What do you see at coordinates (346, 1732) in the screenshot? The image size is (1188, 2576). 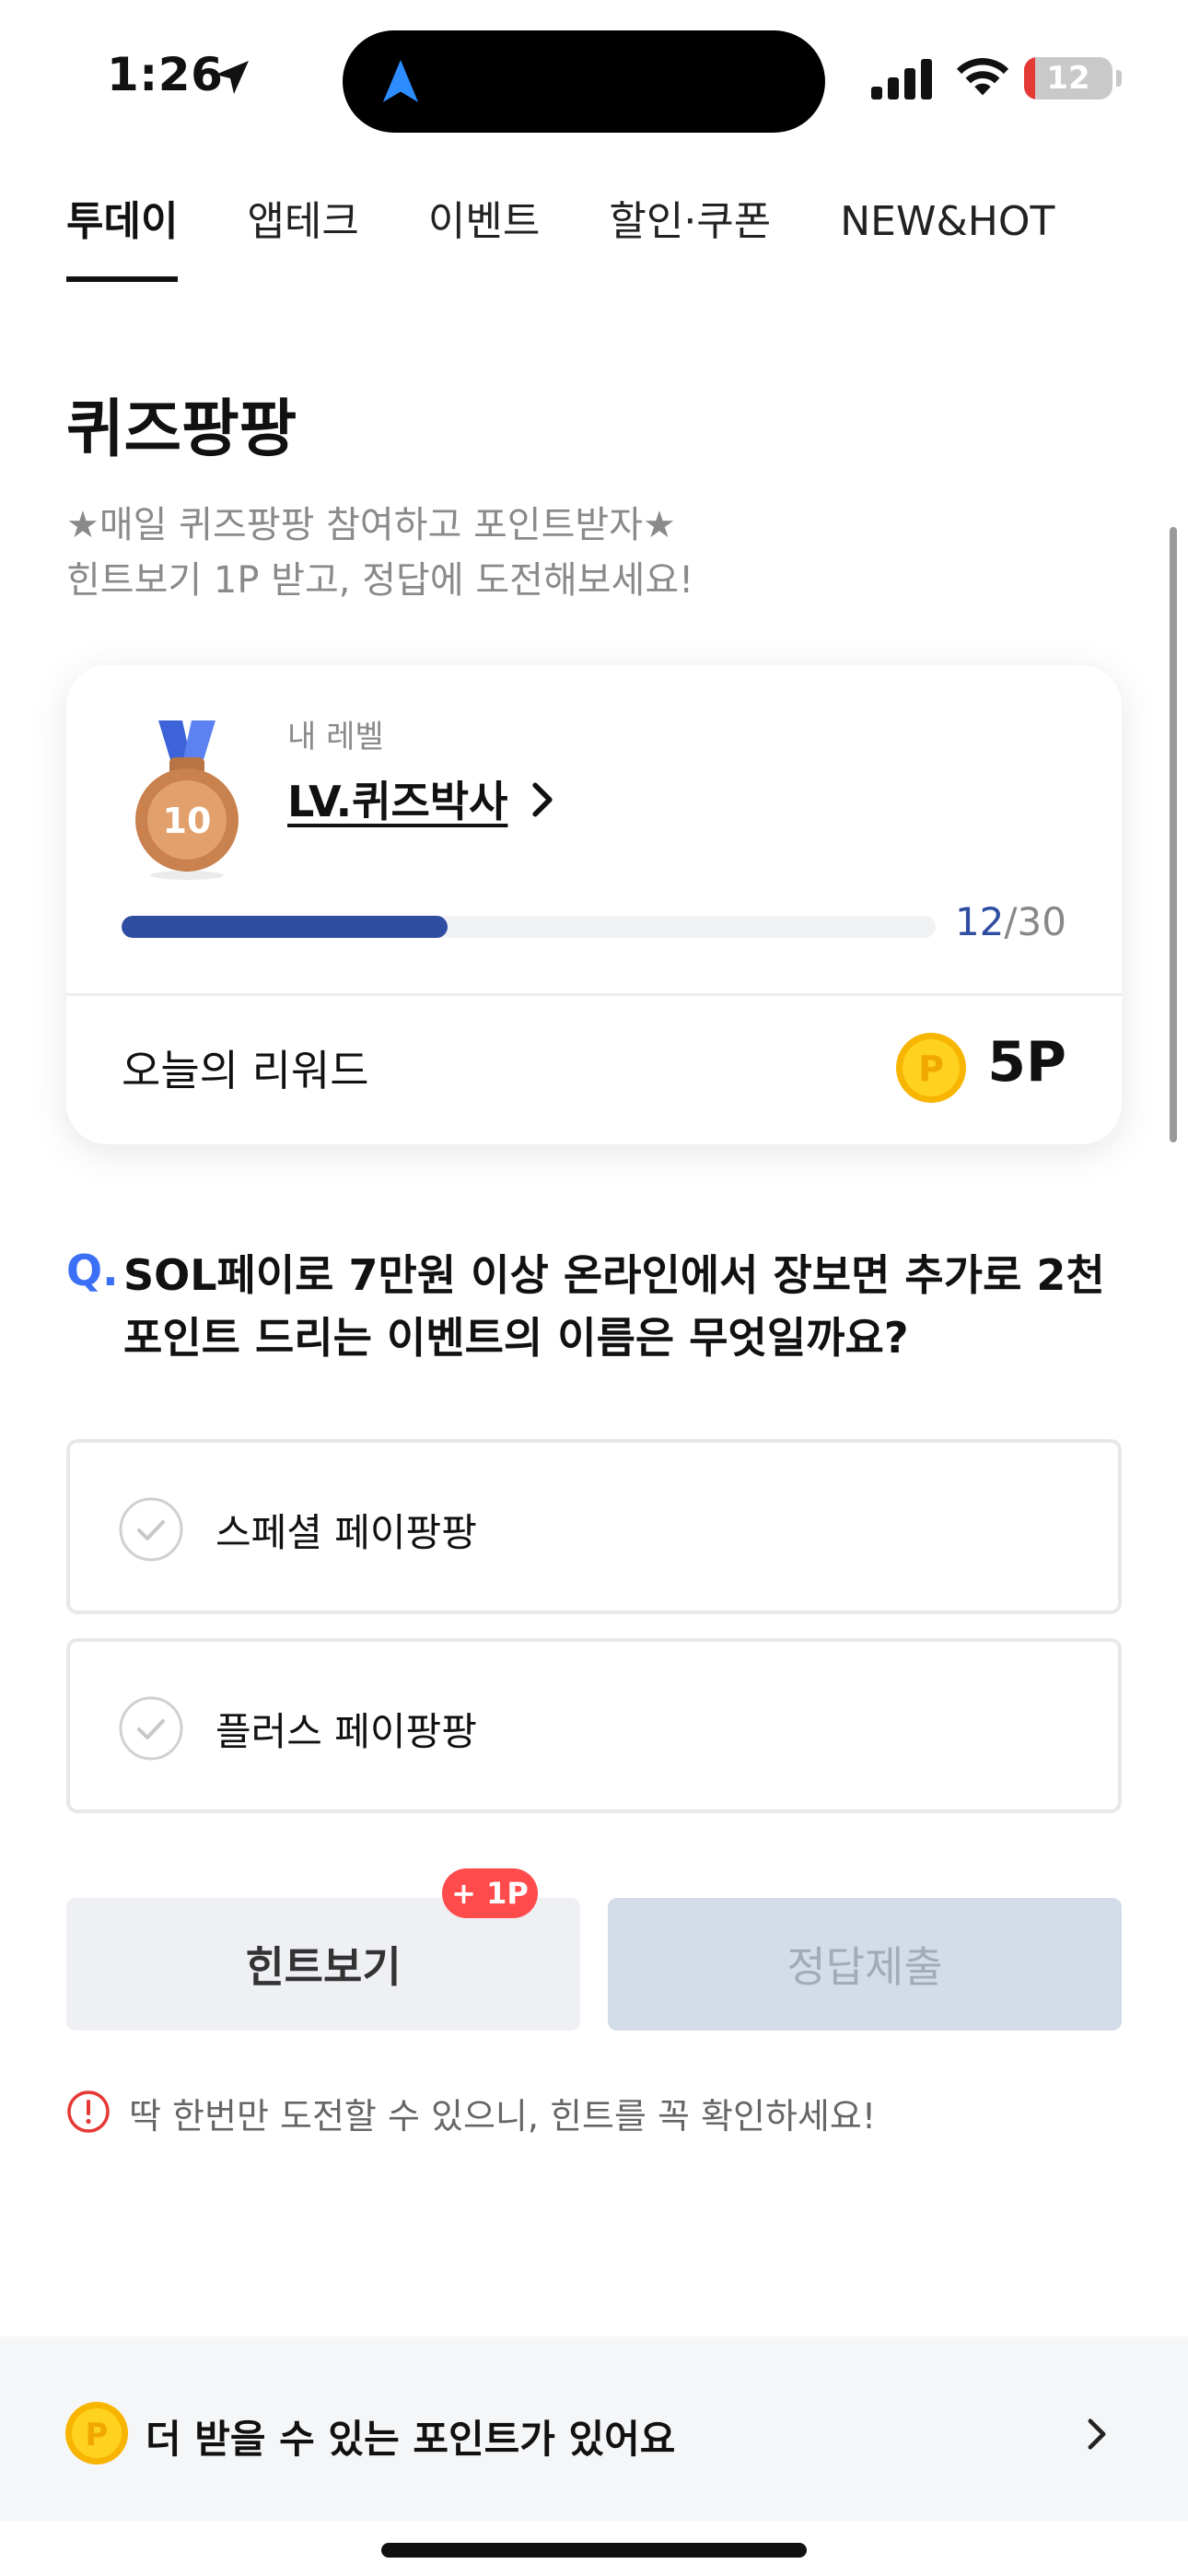 I see `answer-option-label: 플러스 페이팡팡` at bounding box center [346, 1732].